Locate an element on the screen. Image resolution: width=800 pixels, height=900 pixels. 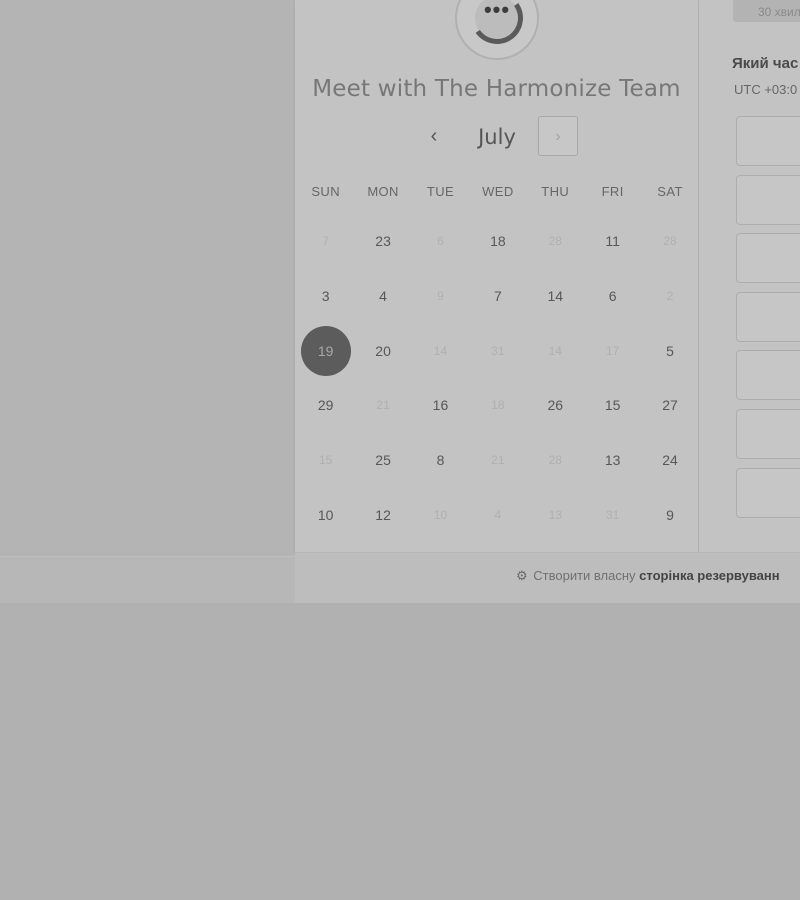
calendar-day-disabled: 7 is located at coordinates (325, 241).